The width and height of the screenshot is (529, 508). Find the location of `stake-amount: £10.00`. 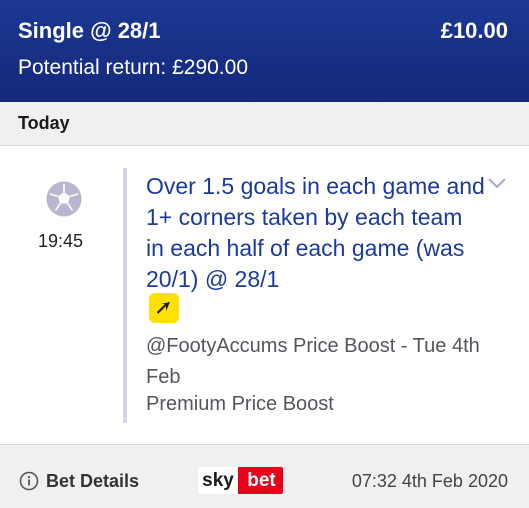

stake-amount: £10.00 is located at coordinates (474, 30).